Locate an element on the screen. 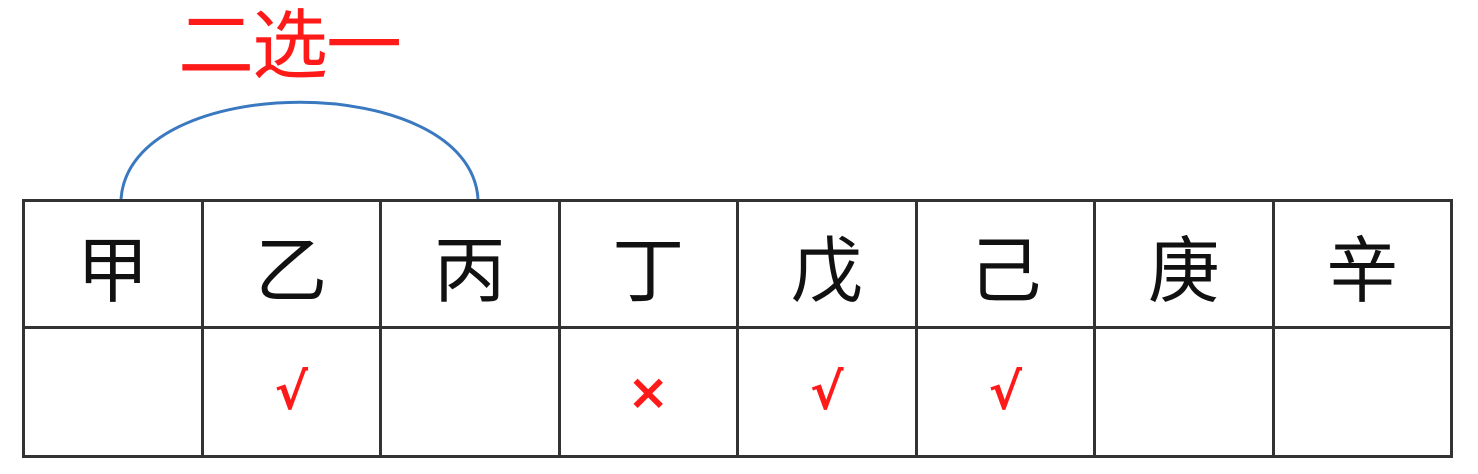 The height and width of the screenshot is (474, 1478). header-cell-ji: 己 is located at coordinates (1005, 264).